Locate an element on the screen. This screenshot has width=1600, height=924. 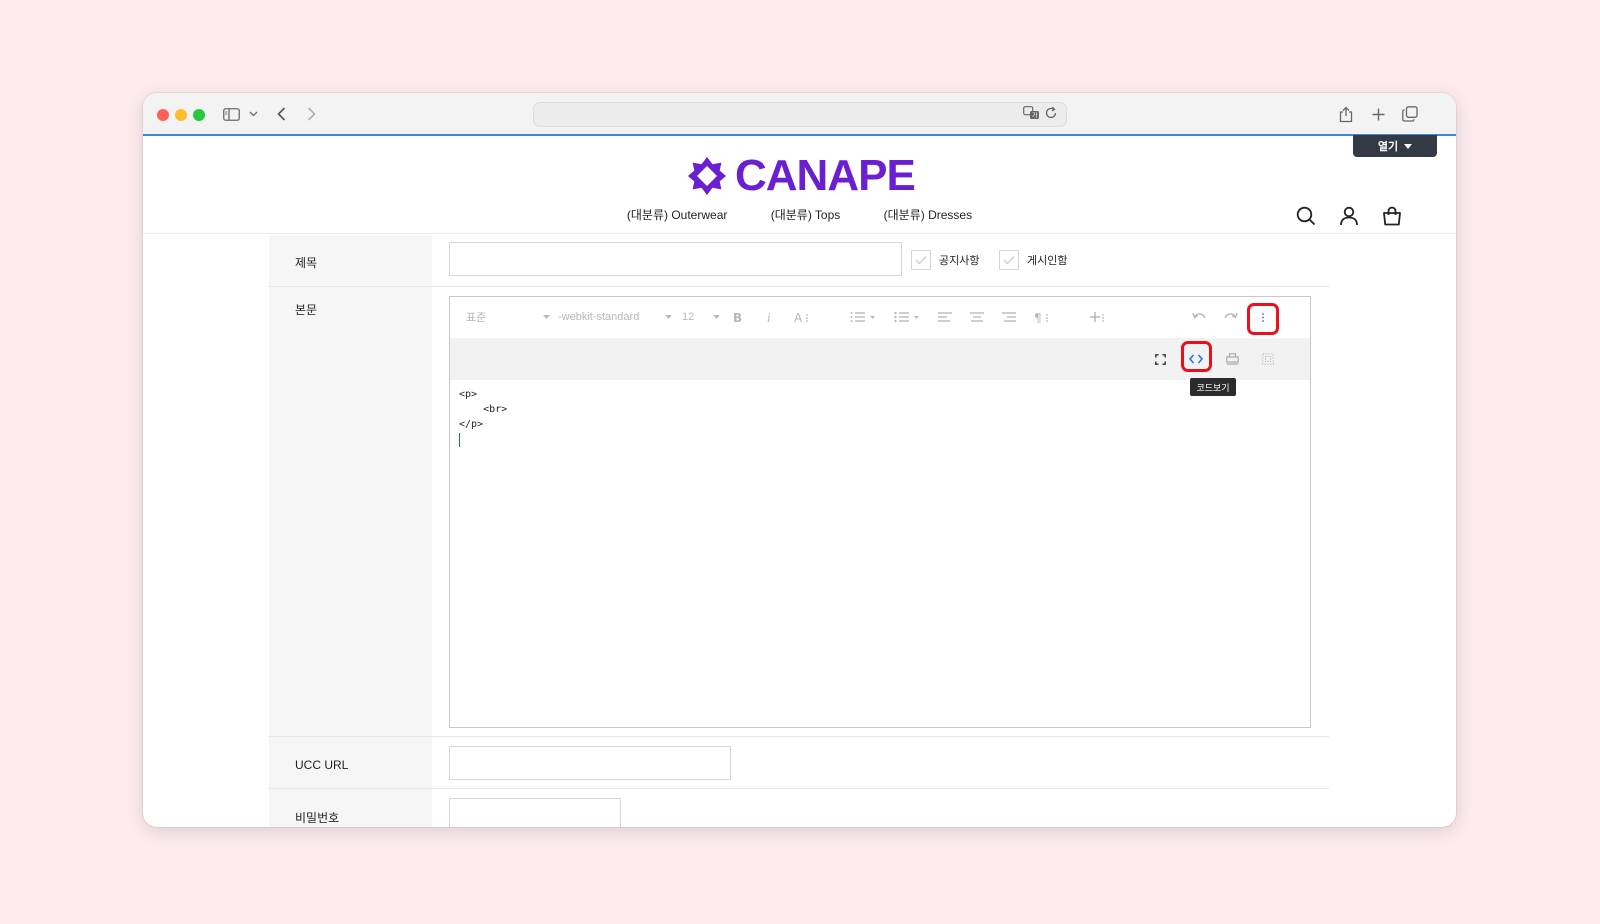
notice-label: 공지사항 is located at coordinates (959, 261).